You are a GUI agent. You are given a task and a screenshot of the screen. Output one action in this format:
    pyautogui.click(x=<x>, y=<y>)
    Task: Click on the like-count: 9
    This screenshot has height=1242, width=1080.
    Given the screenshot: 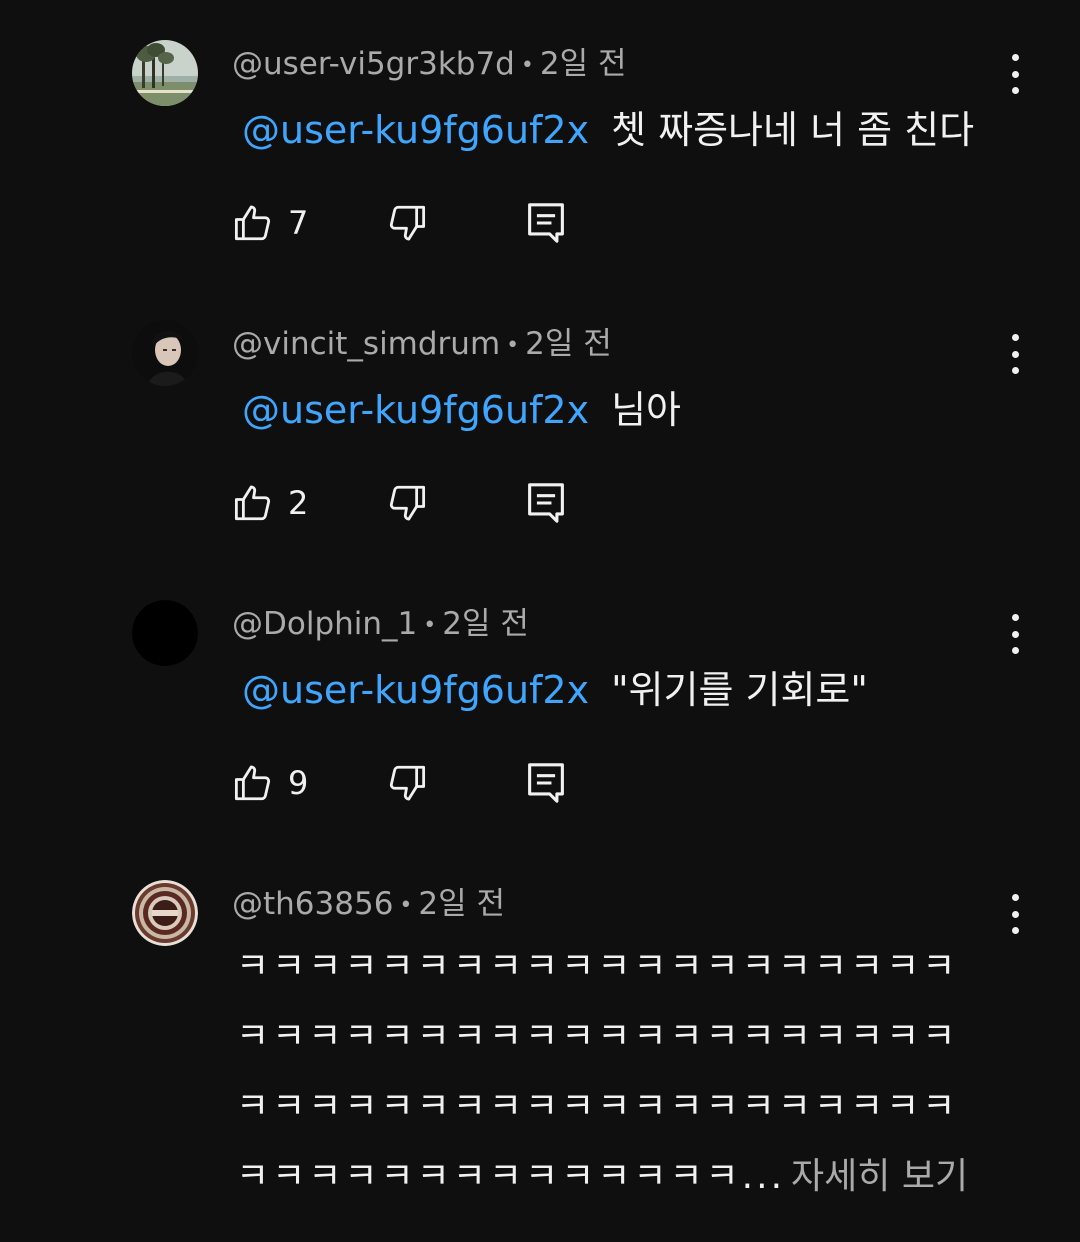 What is the action you would take?
    pyautogui.click(x=298, y=783)
    